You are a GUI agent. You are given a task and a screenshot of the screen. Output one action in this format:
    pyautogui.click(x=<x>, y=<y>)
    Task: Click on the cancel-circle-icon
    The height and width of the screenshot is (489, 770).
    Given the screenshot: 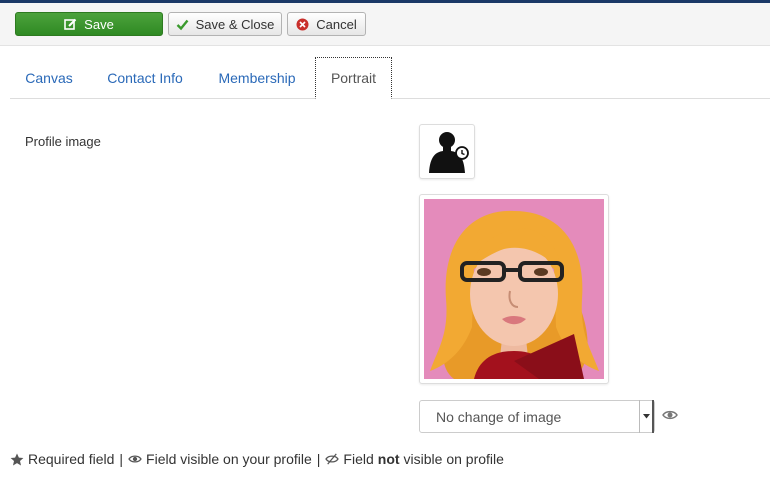 What is the action you would take?
    pyautogui.click(x=302, y=24)
    